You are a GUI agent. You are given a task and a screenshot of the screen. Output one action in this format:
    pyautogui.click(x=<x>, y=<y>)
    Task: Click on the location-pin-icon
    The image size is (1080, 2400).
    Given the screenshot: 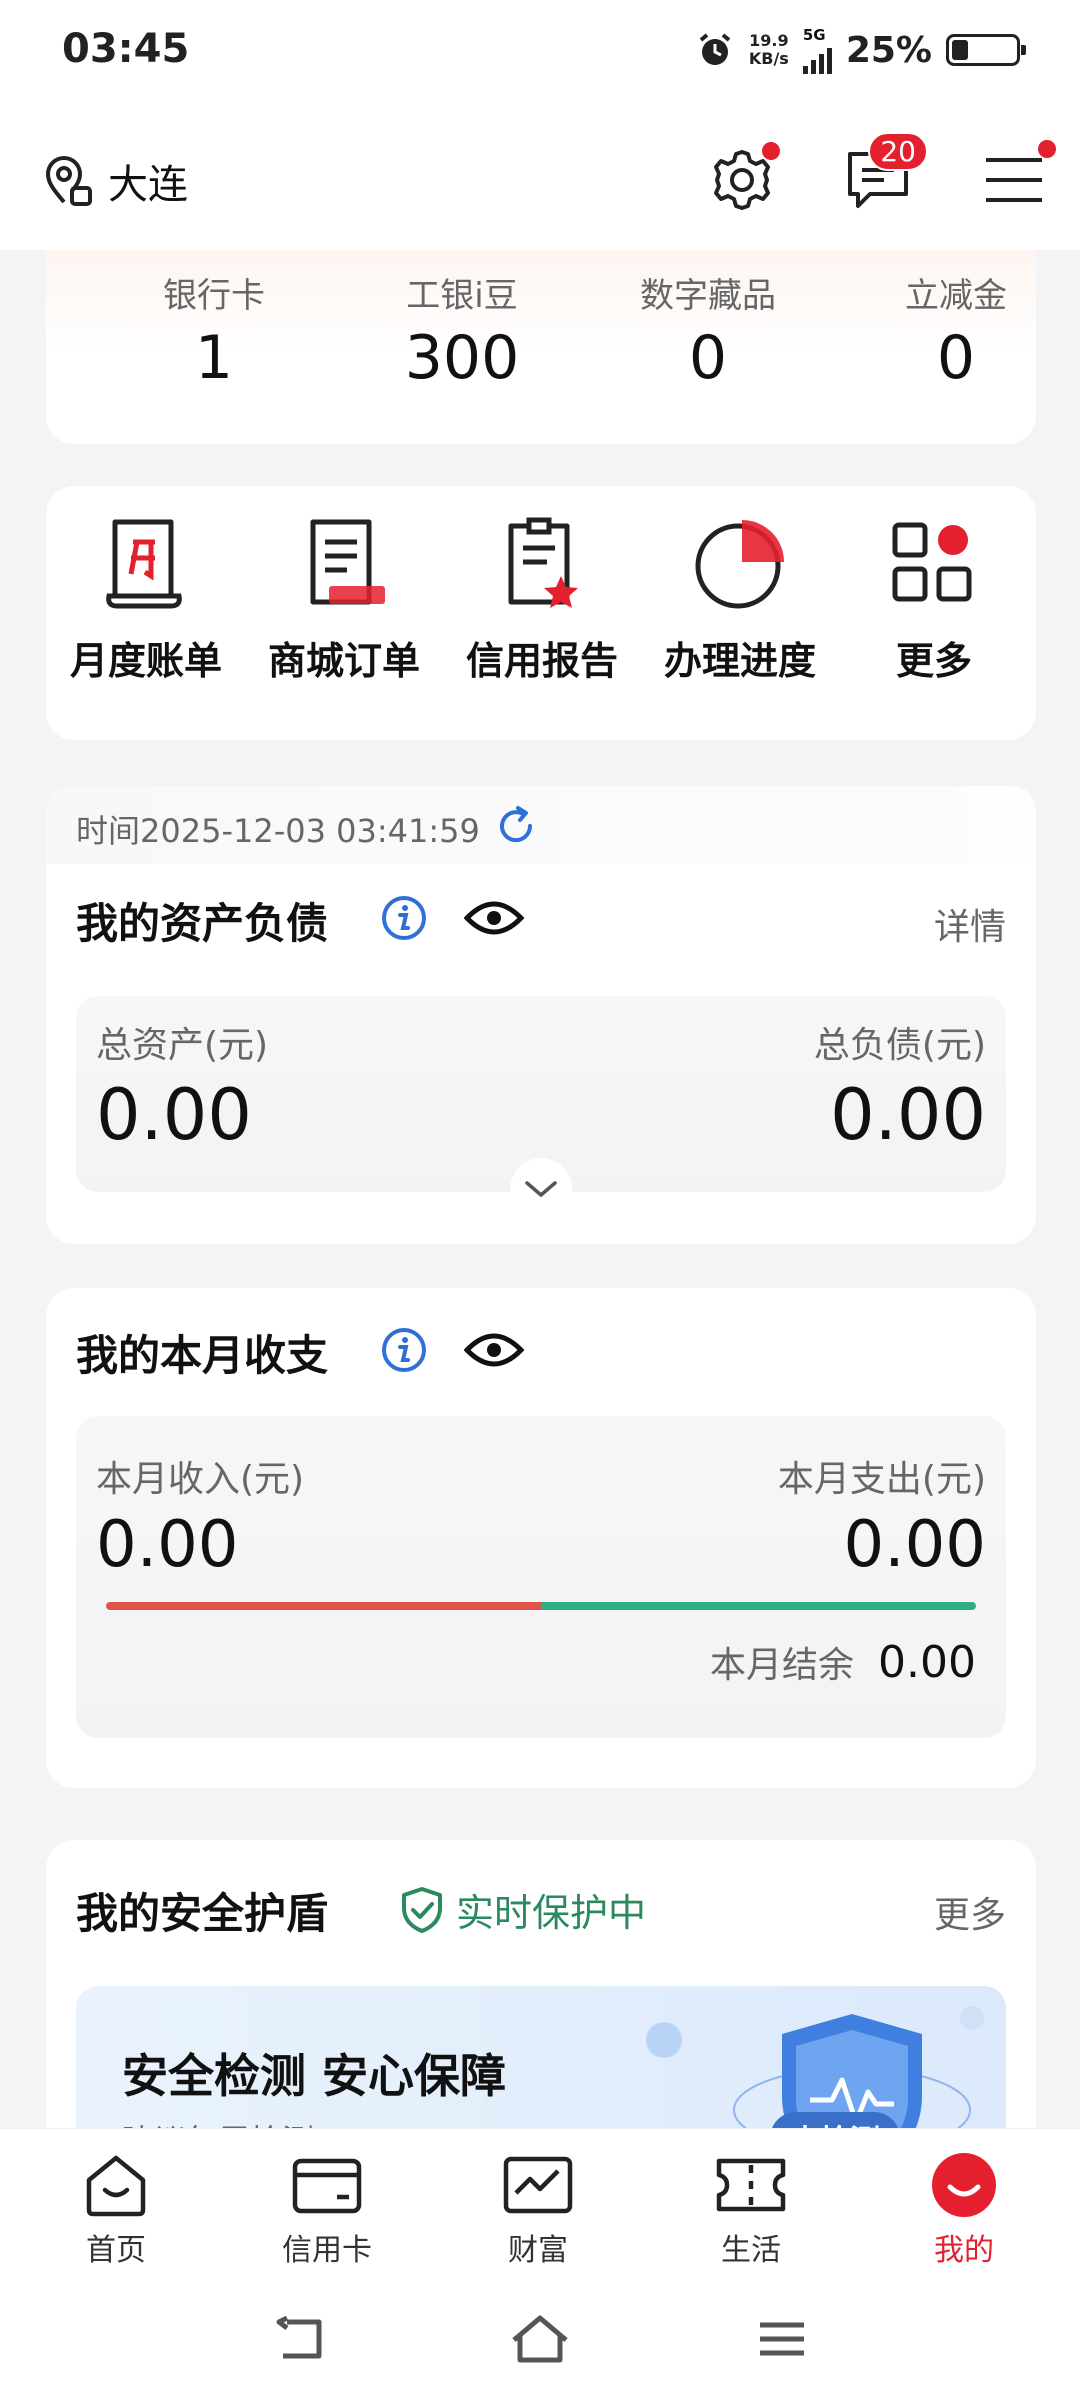 What is the action you would take?
    pyautogui.click(x=68, y=181)
    